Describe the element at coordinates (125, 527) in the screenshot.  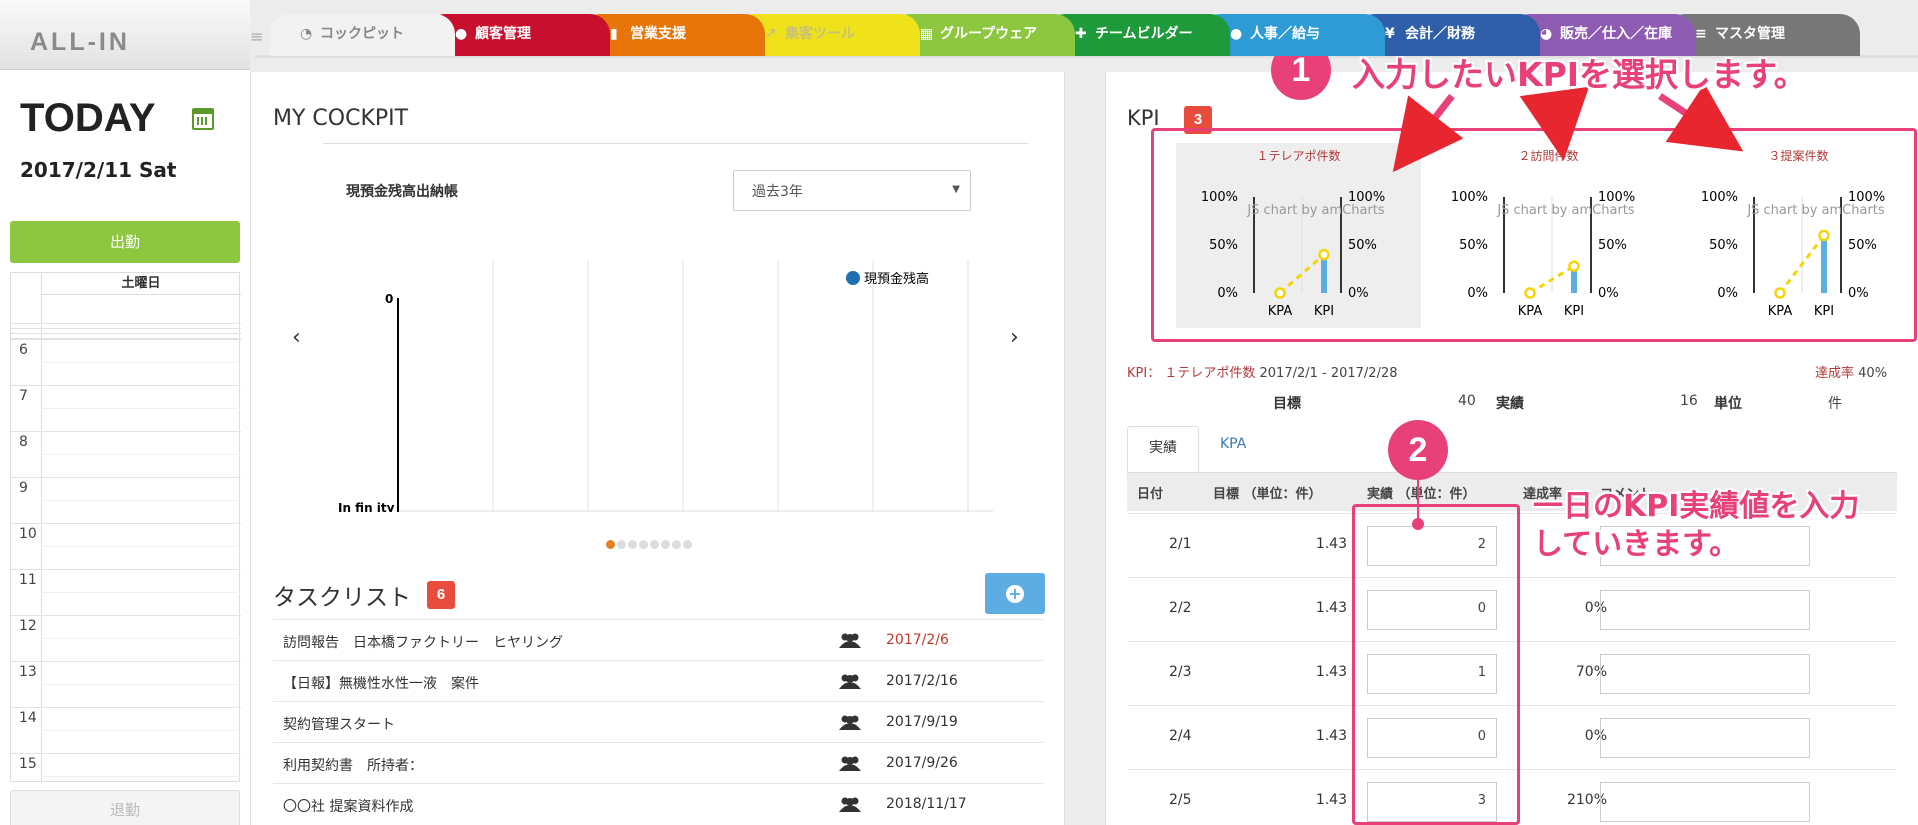
I see `day-schedule: 土曜日 6 7 8 9 10 11 12 13 14 15` at that location.